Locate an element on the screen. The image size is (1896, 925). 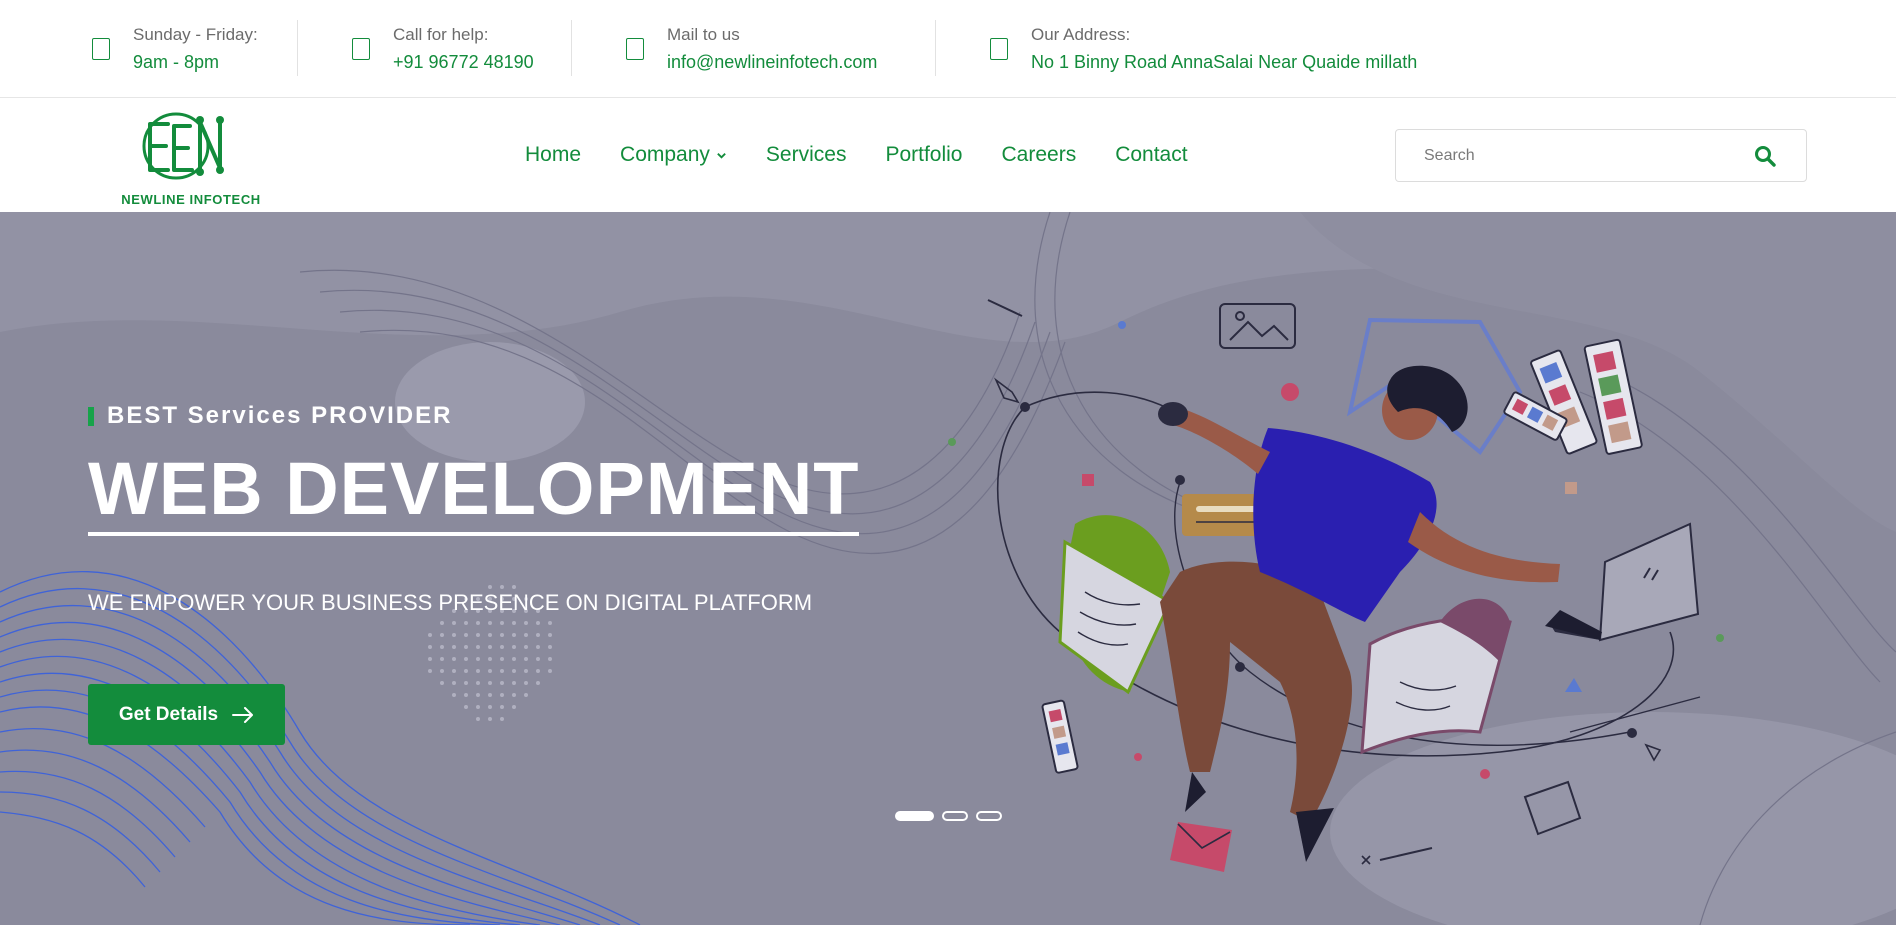
email-label: Mail to us is located at coordinates (703, 34).